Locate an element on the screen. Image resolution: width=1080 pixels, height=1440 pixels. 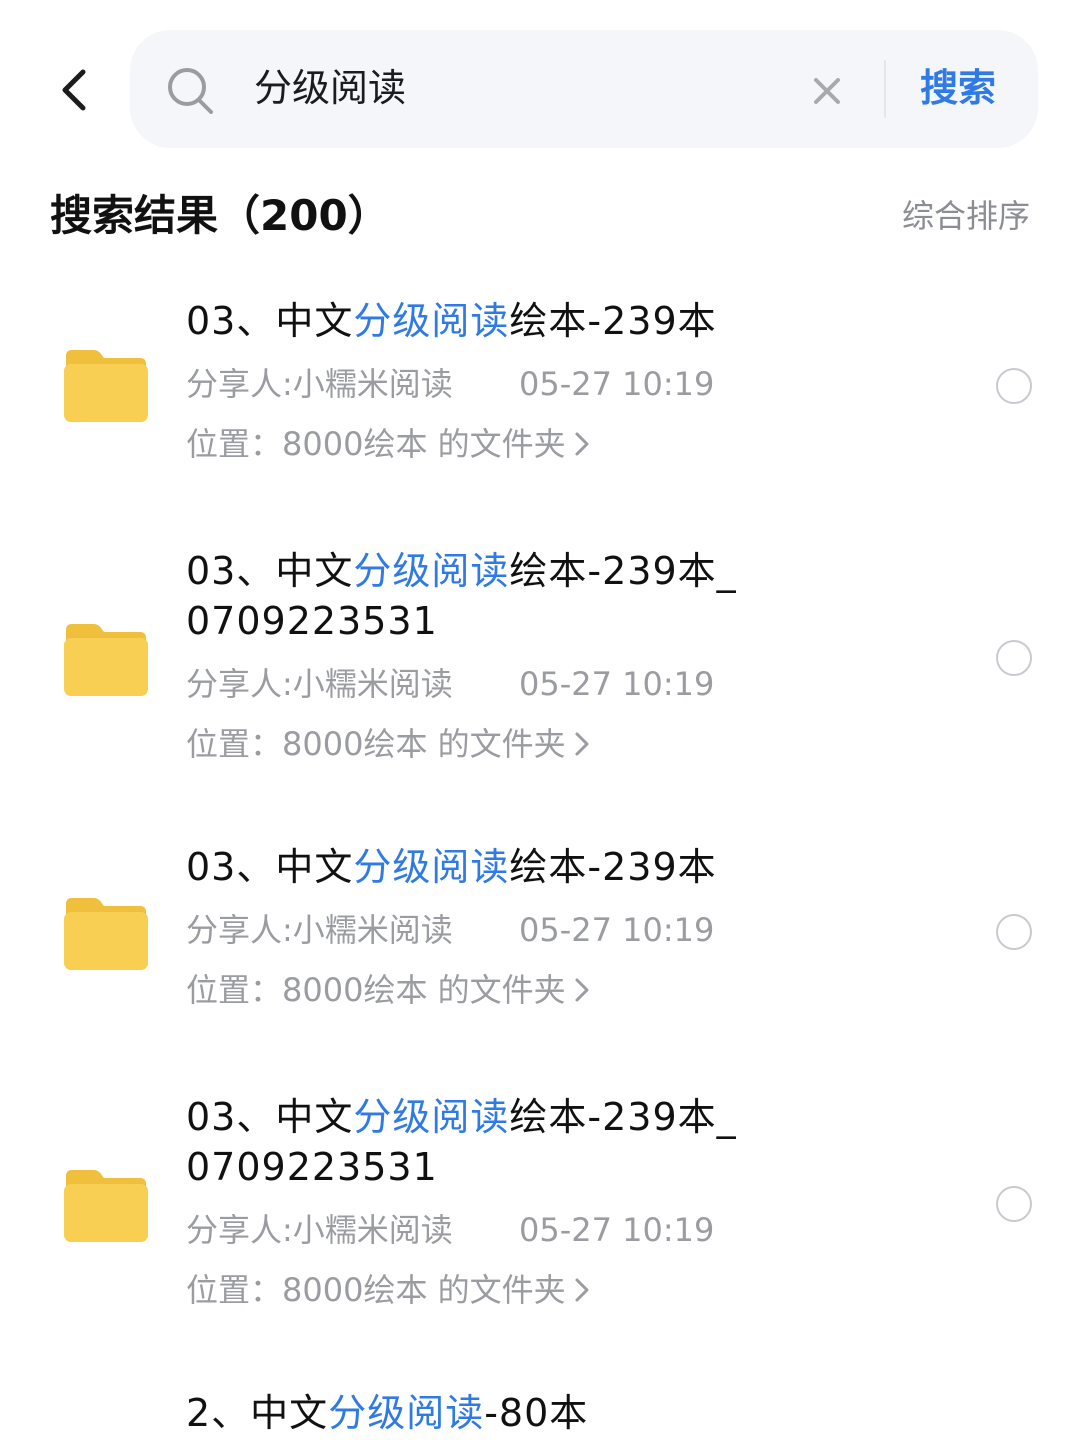
sort-button: 综合排序 is located at coordinates (966, 216).